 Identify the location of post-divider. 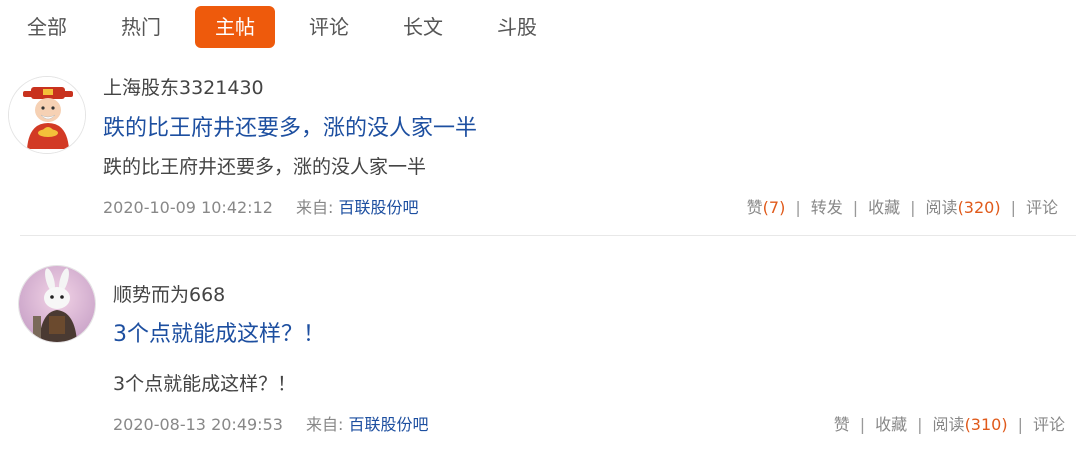
(548, 235).